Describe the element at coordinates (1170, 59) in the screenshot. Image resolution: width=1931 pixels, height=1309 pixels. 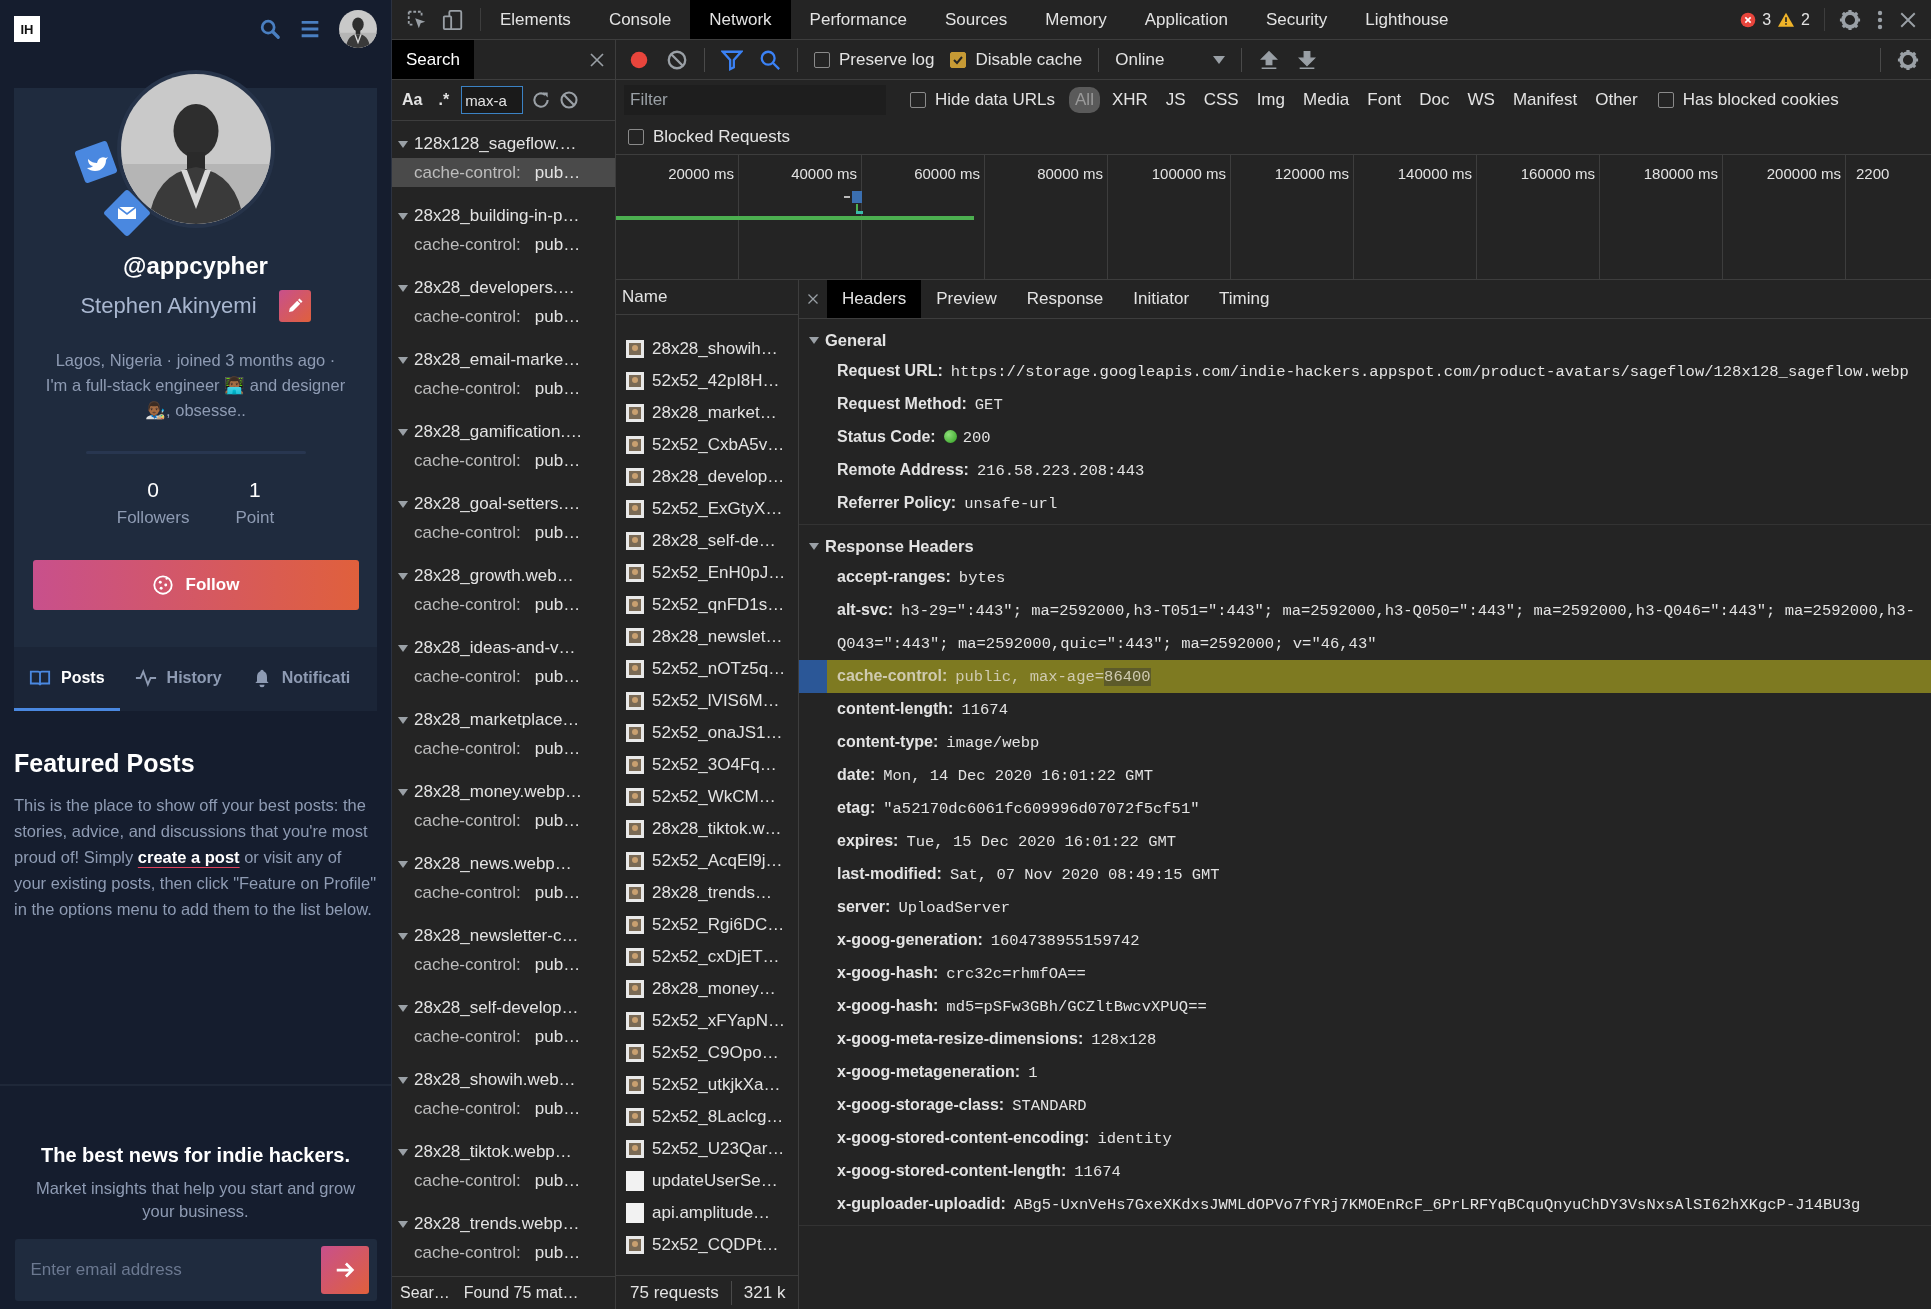
I see `throttle-select: Online` at that location.